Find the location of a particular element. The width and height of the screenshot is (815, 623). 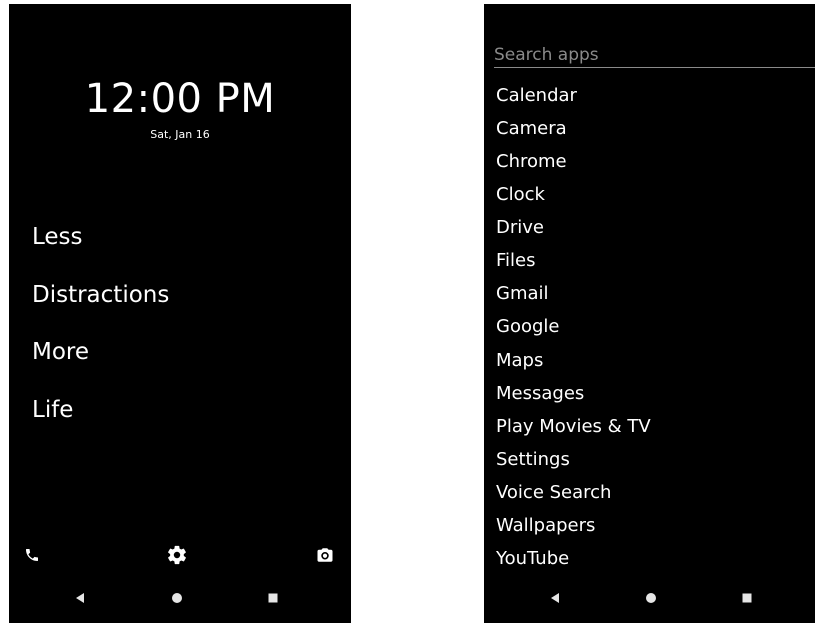

favorite-app-2: Distractions is located at coordinates (100, 309).